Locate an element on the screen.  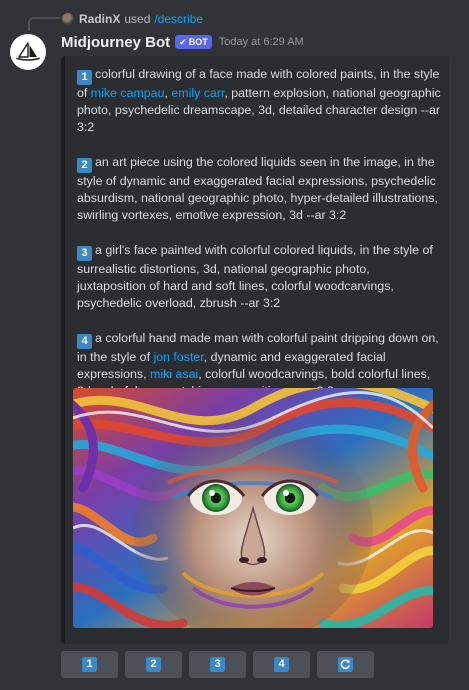
action-button-row: 1 2 3 4 is located at coordinates (217, 664).